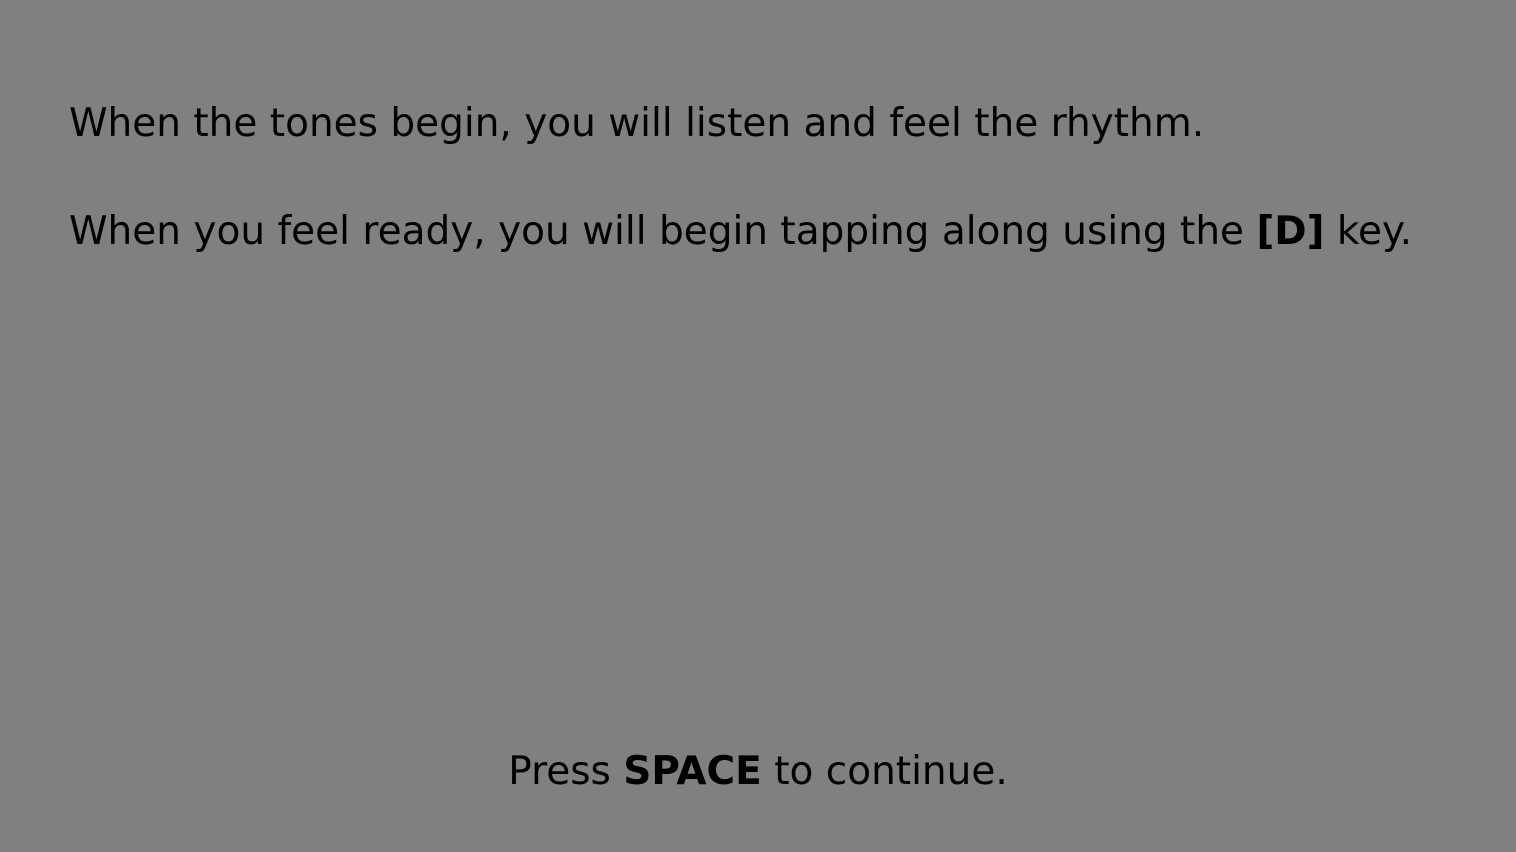  Describe the element at coordinates (566, 771) in the screenshot. I see `continue-prompt-prefix: Press` at that location.